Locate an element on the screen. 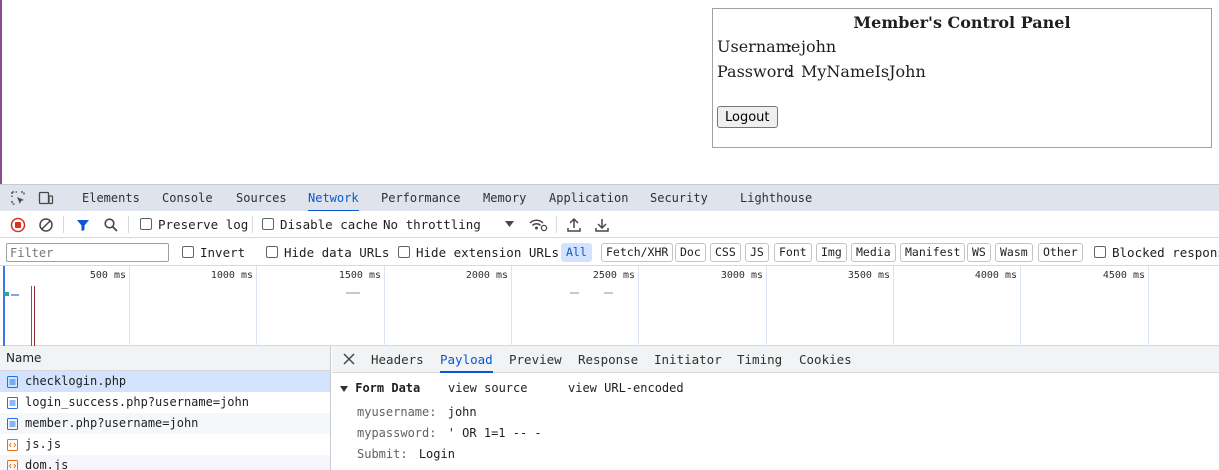 The height and width of the screenshot is (470, 1219). inspect-element-icon is located at coordinates (18, 198).